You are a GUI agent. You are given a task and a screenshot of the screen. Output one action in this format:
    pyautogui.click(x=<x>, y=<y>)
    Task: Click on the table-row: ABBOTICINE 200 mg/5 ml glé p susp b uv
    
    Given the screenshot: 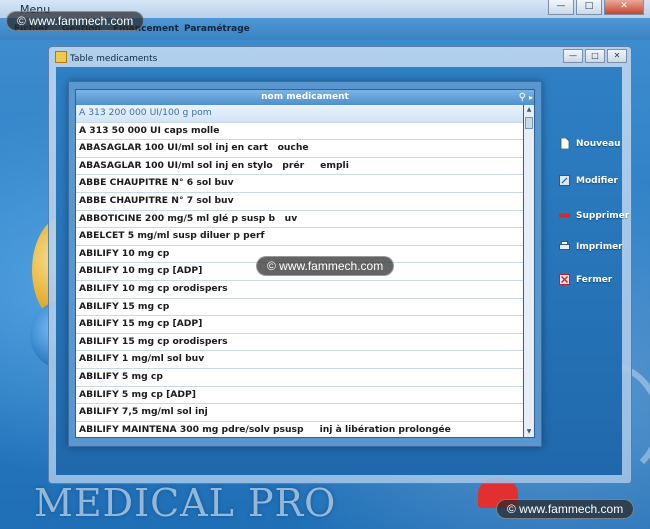 What is the action you would take?
    pyautogui.click(x=300, y=220)
    